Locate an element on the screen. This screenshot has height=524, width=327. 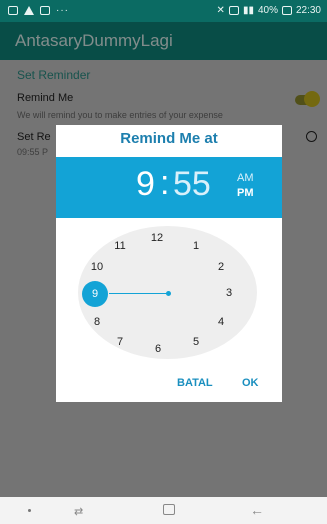
dial-number-3: 3 is located at coordinates (229, 293).